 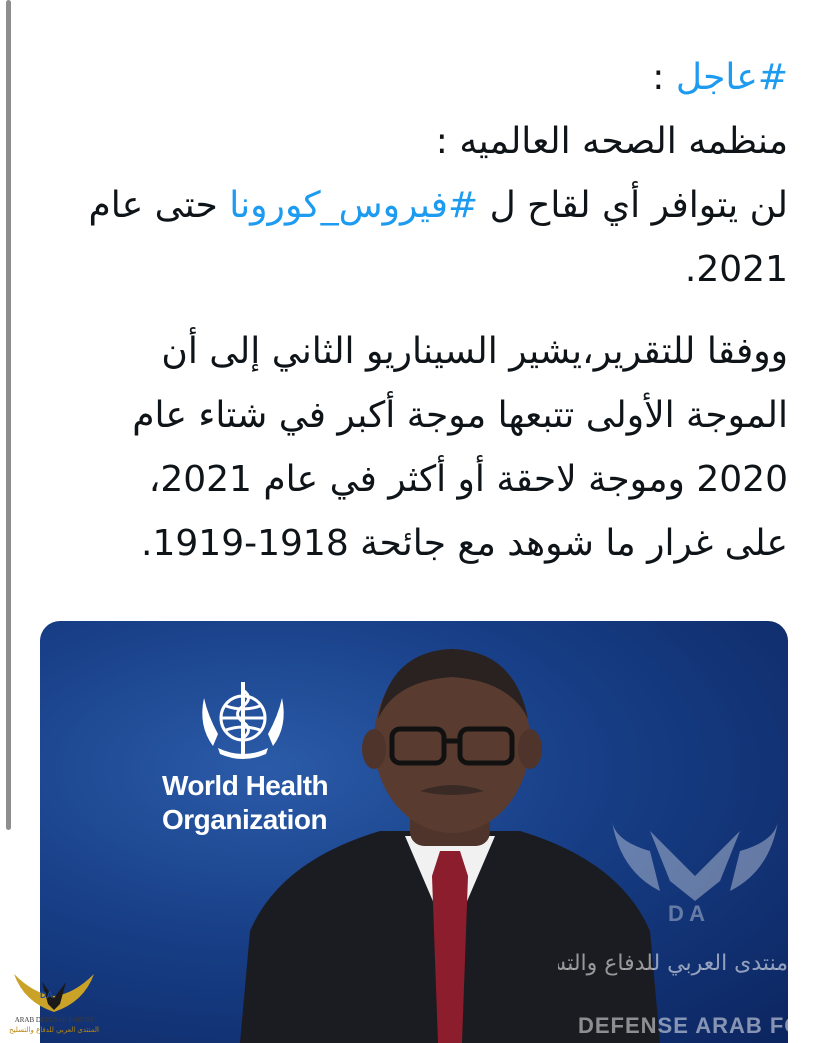 I want to click on tweet-line-urgent: #عاجل :, so click(x=414, y=78).